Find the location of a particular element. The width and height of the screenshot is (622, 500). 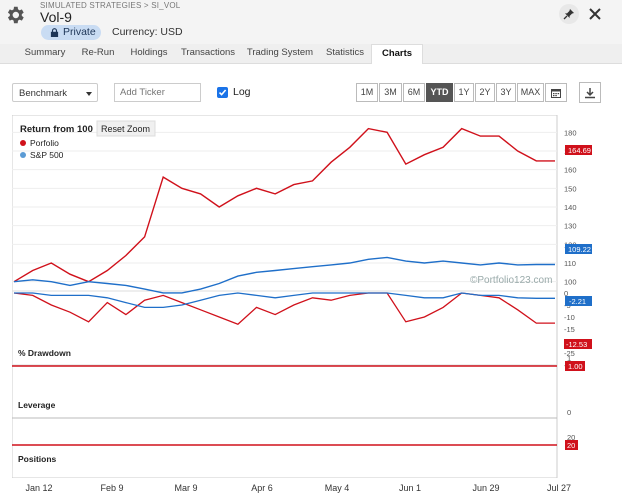

download-button is located at coordinates (590, 92).